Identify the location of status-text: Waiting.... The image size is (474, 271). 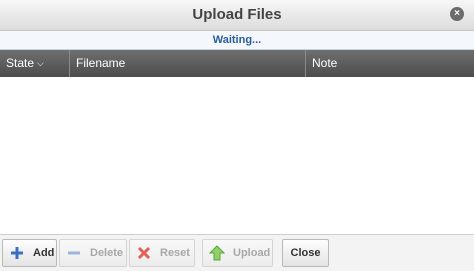
(237, 40).